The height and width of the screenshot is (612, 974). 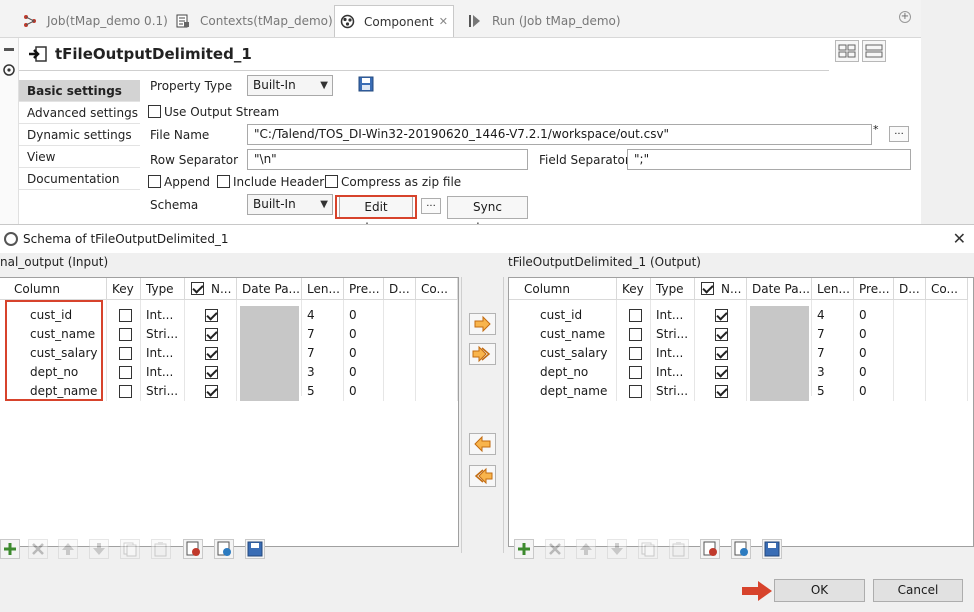 I want to click on use-output-stream-checkbox, so click(x=154, y=111).